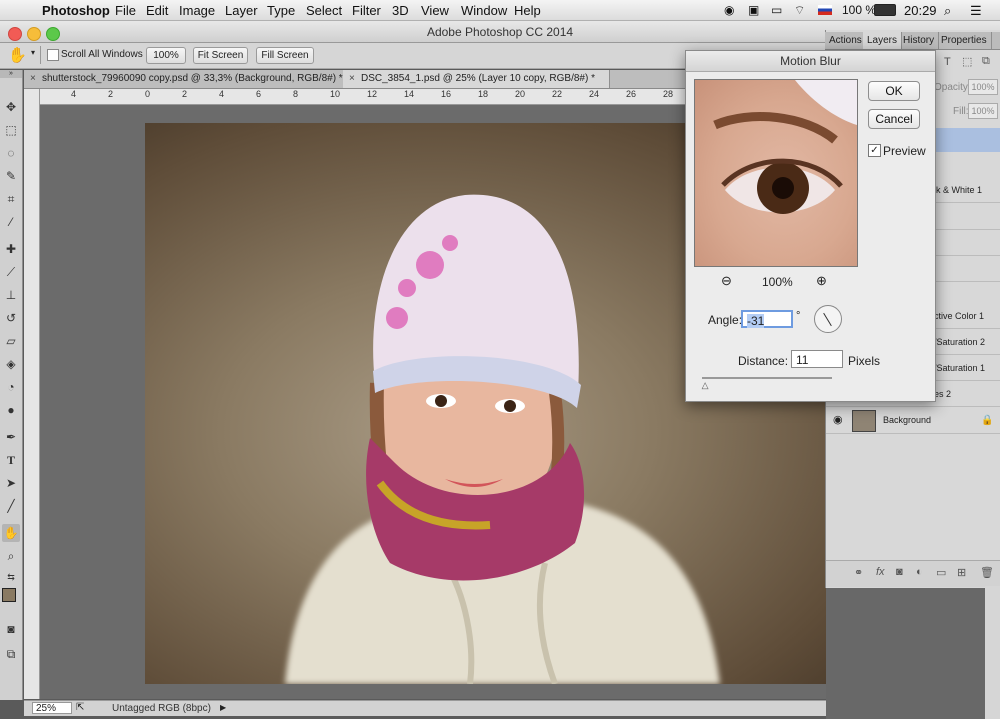  I want to click on ok-button: OK, so click(894, 91).